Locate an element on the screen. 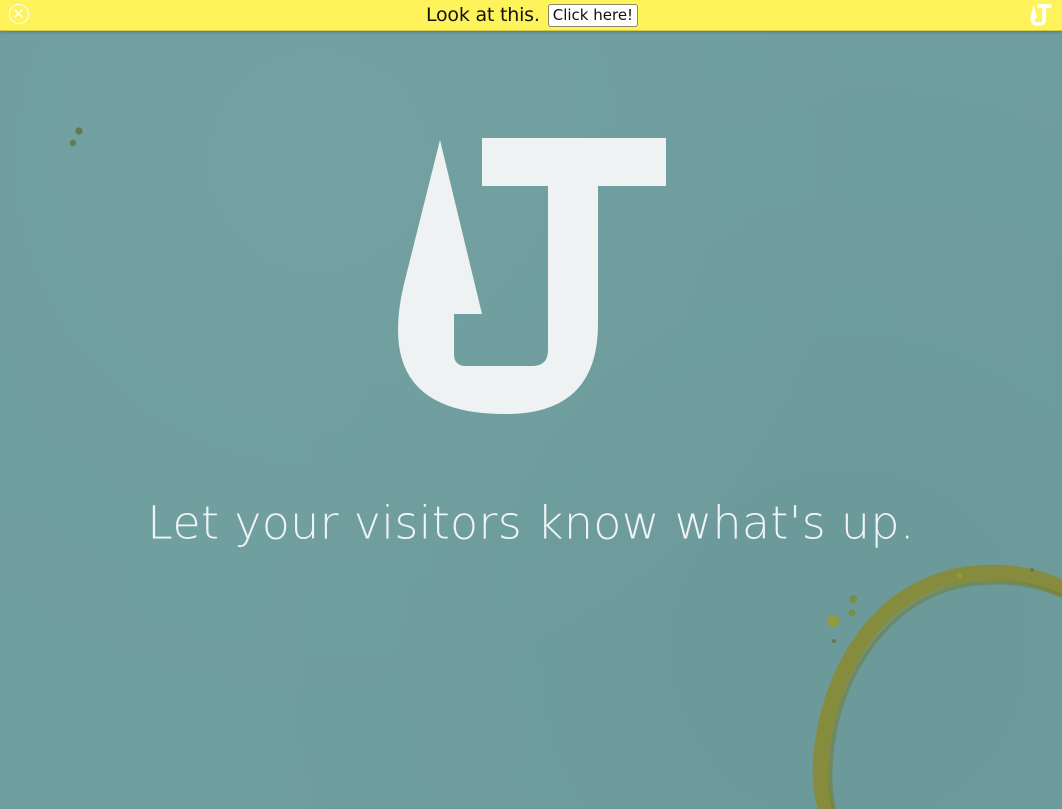 The height and width of the screenshot is (809, 1062). coffee-ring-stain is located at coordinates (937, 686).